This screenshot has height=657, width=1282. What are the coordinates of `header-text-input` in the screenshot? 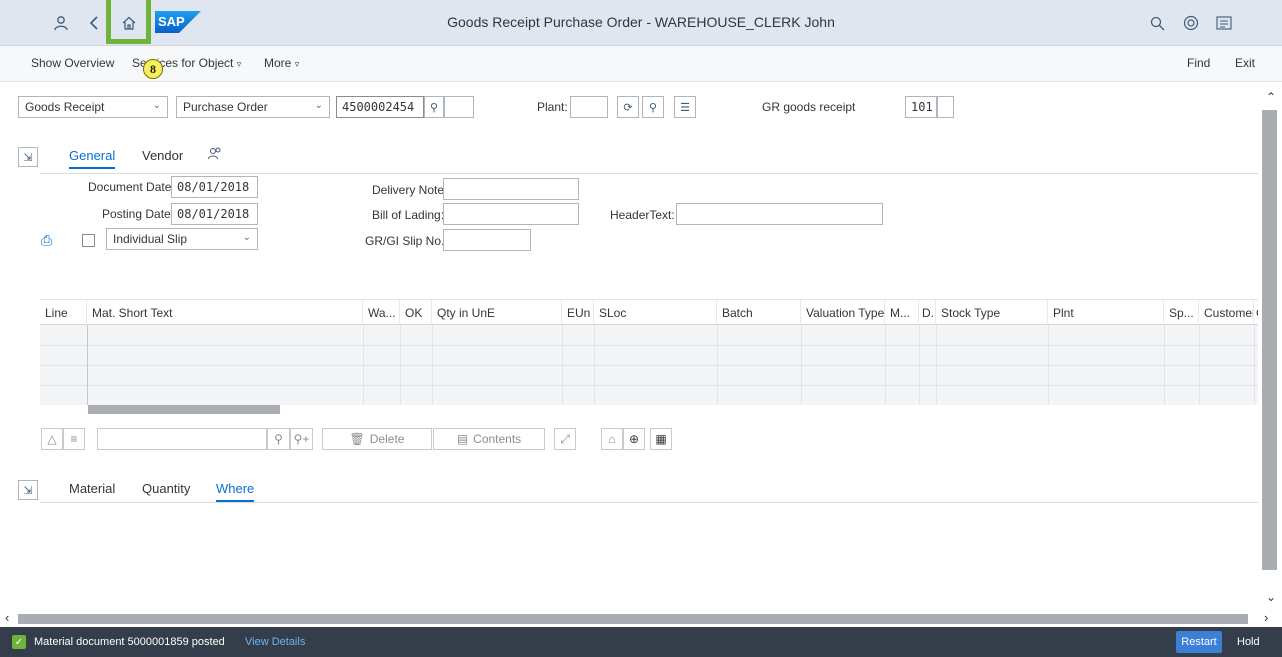 It's located at (779, 214).